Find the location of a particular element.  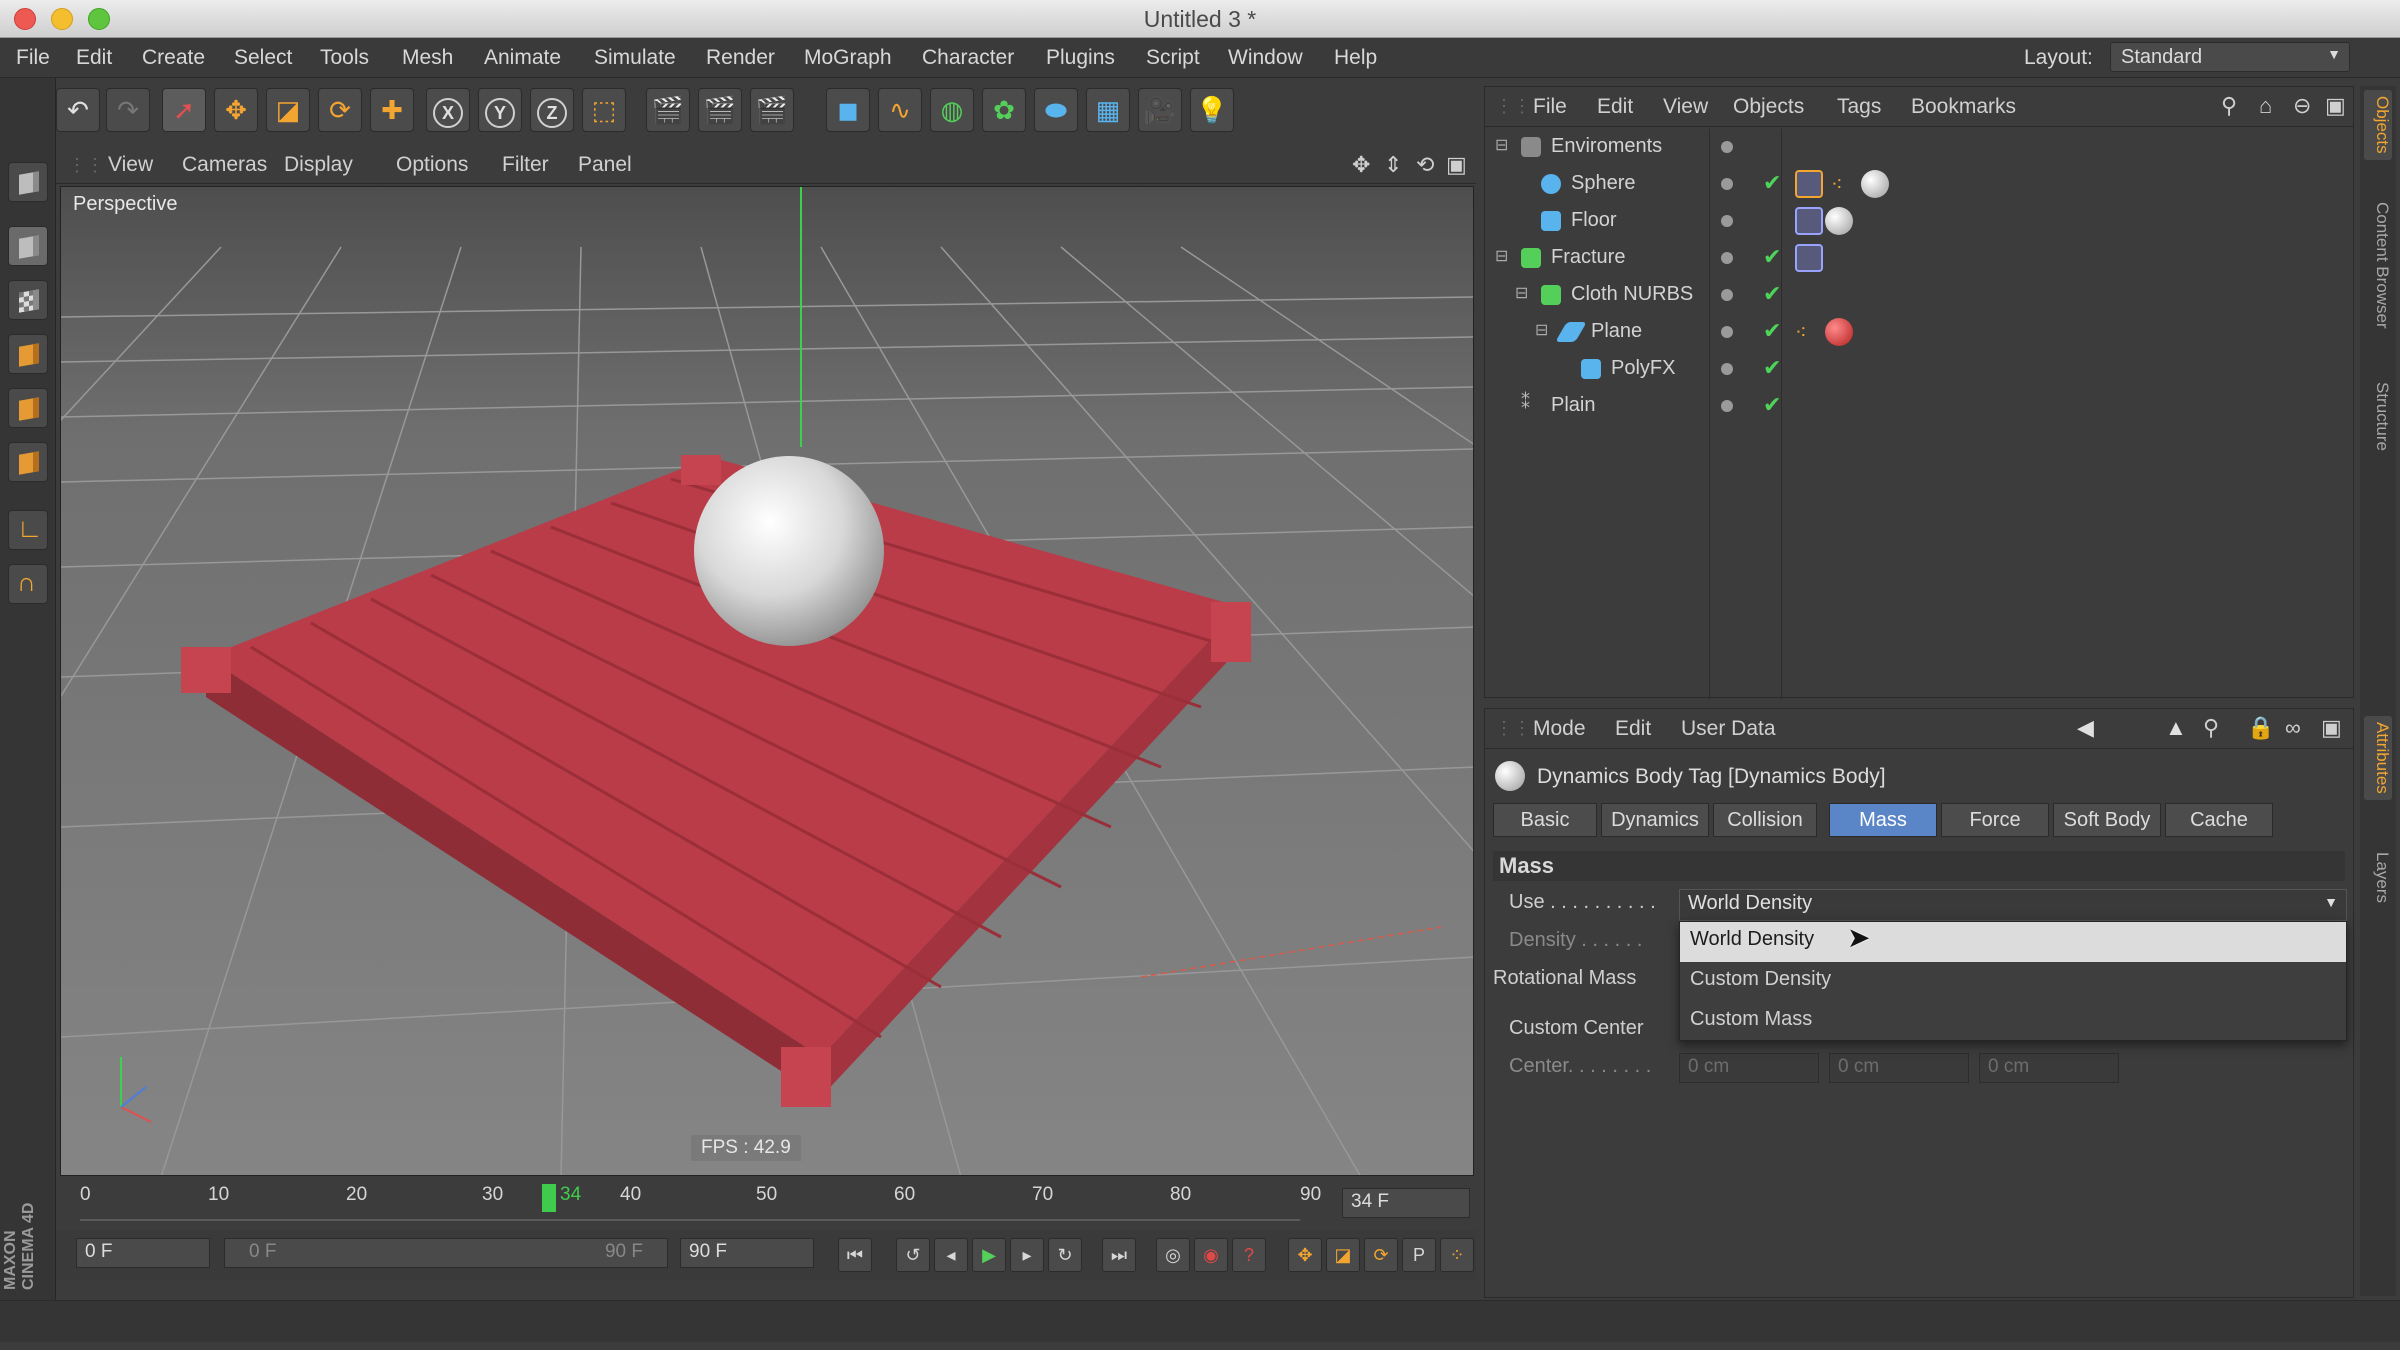

option-world-density: World Density is located at coordinates (2013, 942).